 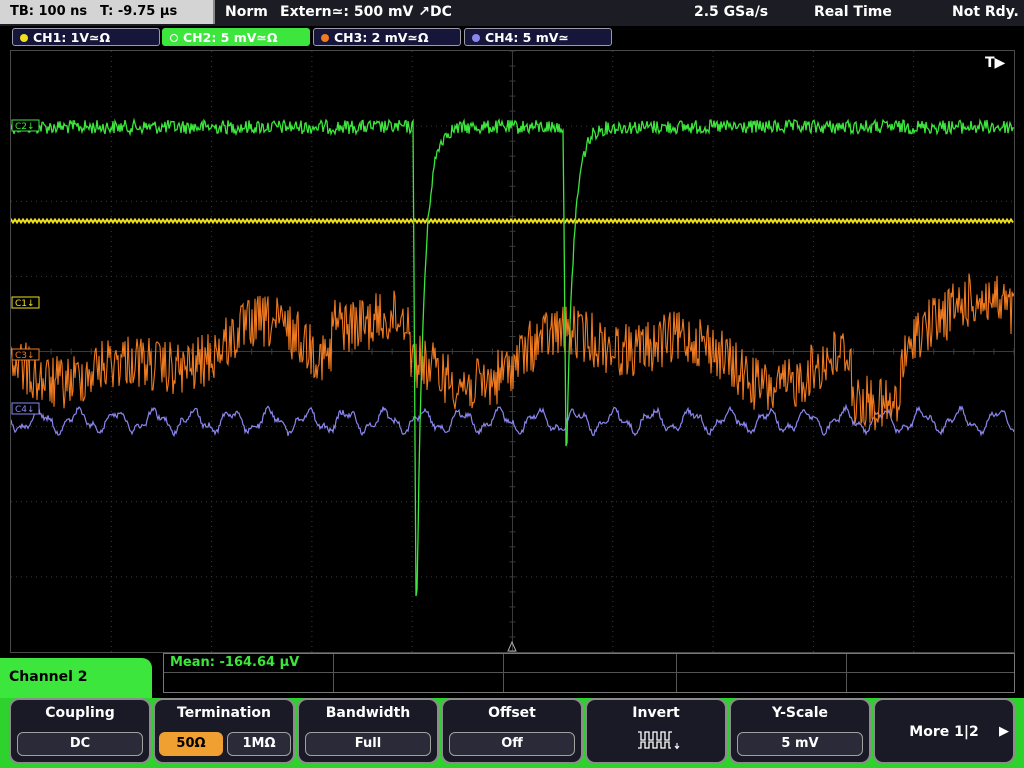 I want to click on ch1-marker-label: C1↓, so click(x=25, y=304).